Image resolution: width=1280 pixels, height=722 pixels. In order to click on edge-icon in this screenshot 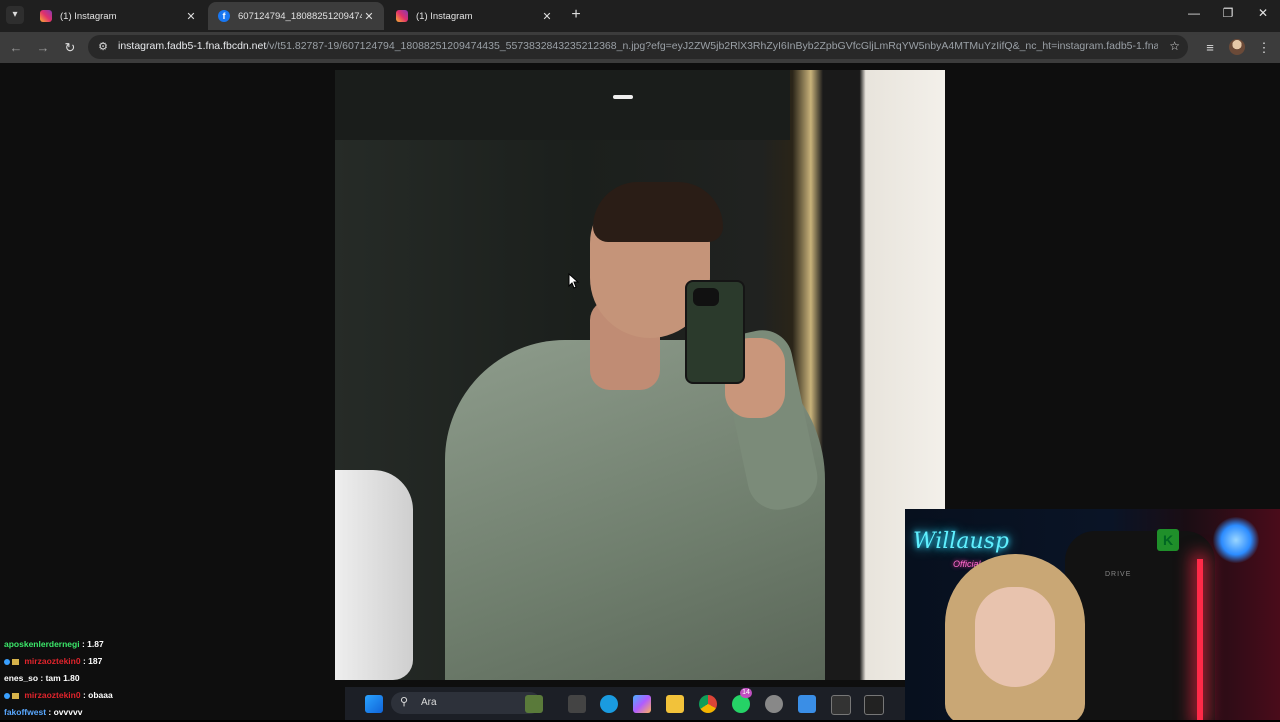, I will do `click(609, 704)`.